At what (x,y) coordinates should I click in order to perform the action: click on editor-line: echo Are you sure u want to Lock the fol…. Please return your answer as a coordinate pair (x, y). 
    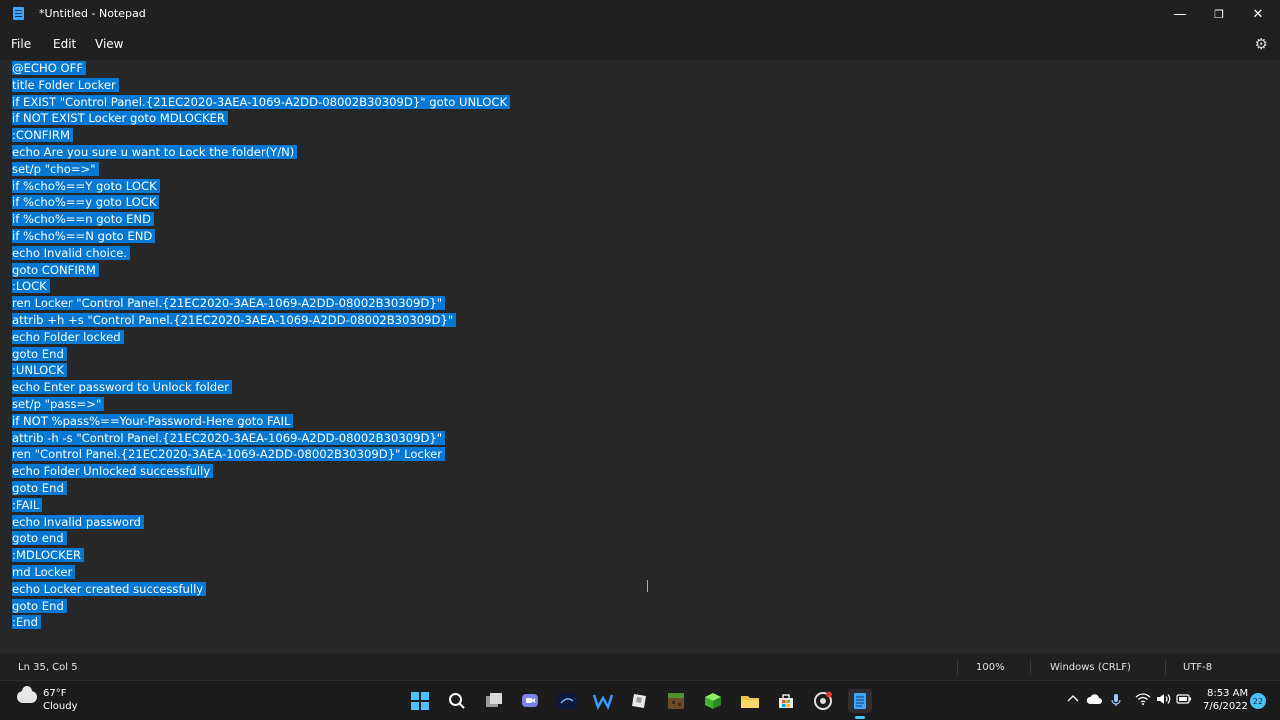
    Looking at the image, I should click on (261, 152).